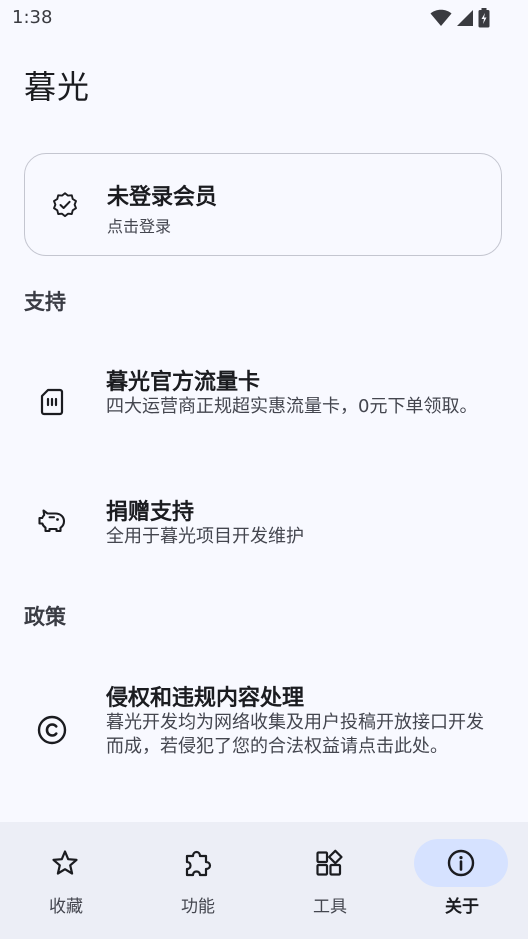 The image size is (528, 939). Describe the element at coordinates (198, 880) in the screenshot. I see `nav-tab-features: 功能` at that location.